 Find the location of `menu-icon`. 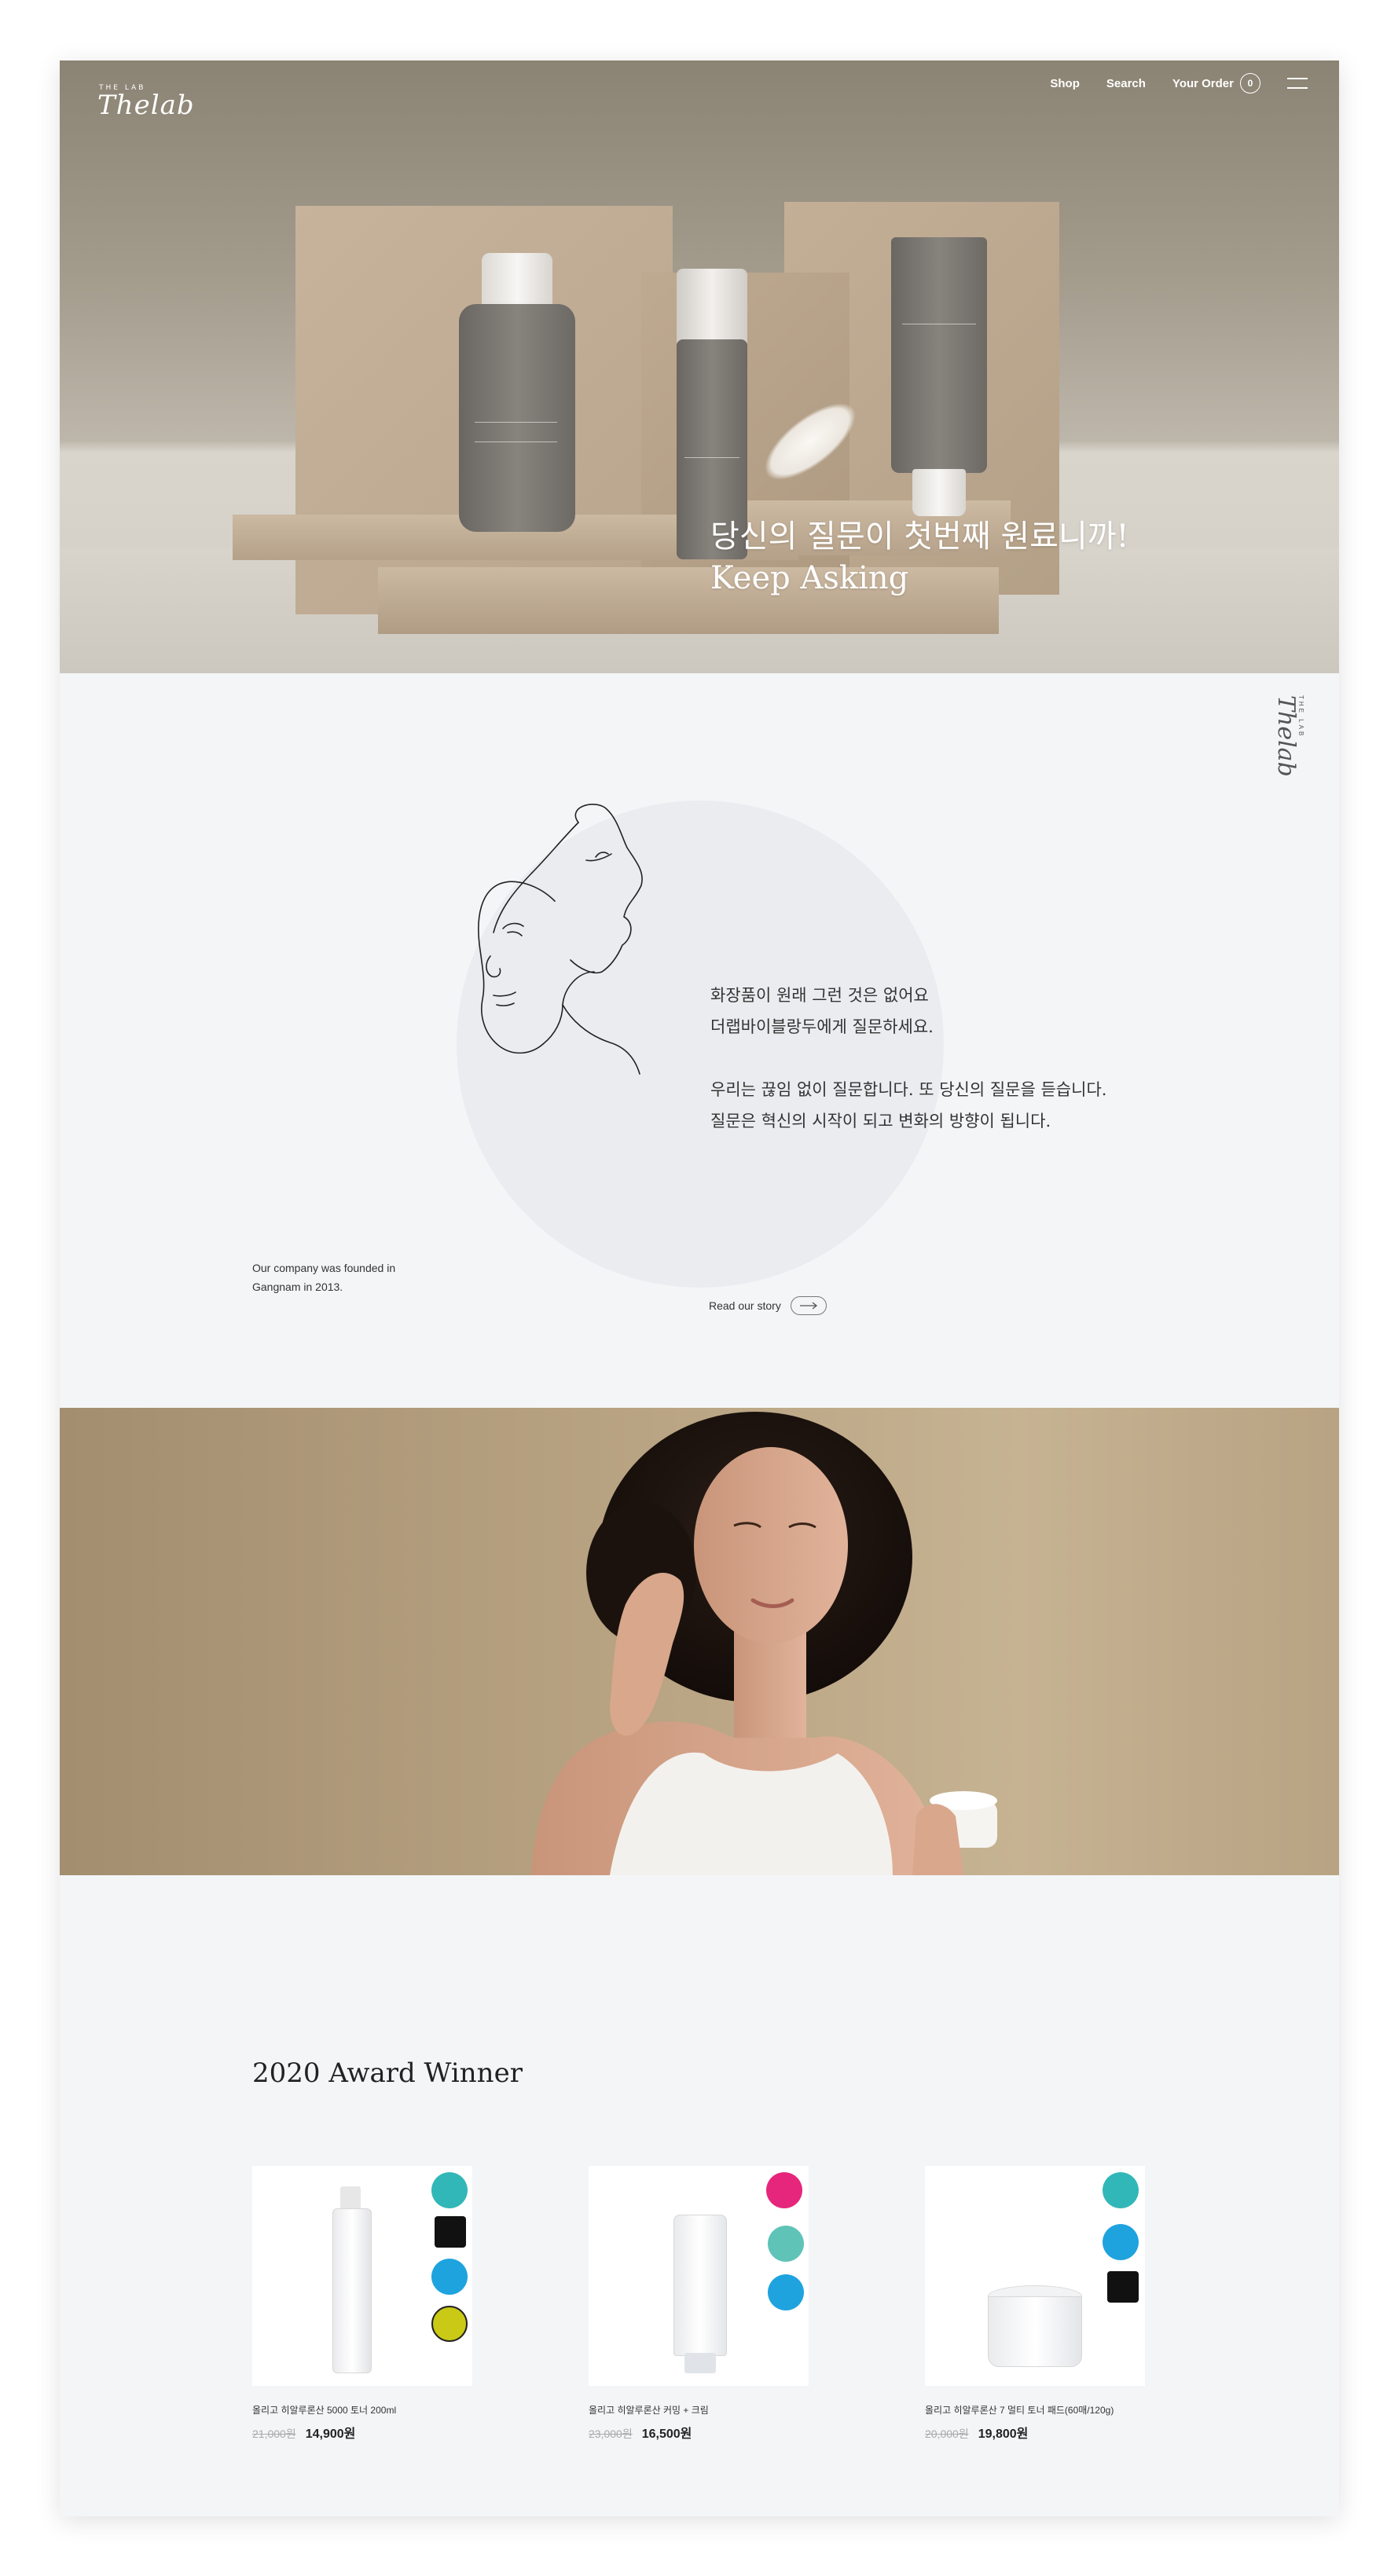

menu-icon is located at coordinates (1297, 83).